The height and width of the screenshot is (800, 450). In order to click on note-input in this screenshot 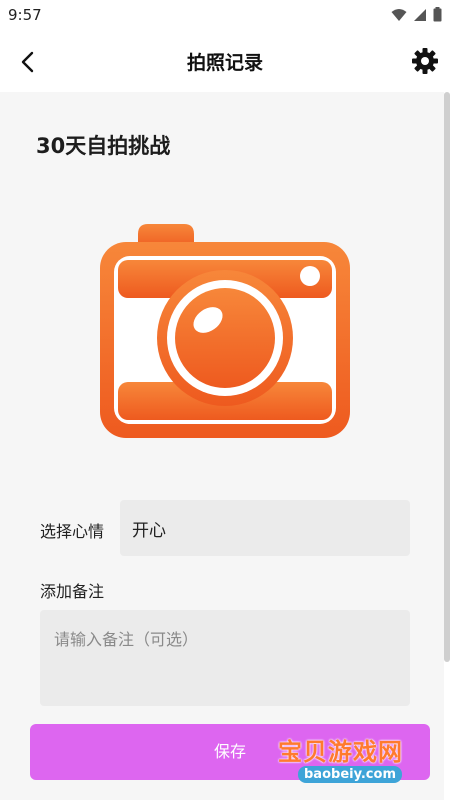, I will do `click(225, 658)`.